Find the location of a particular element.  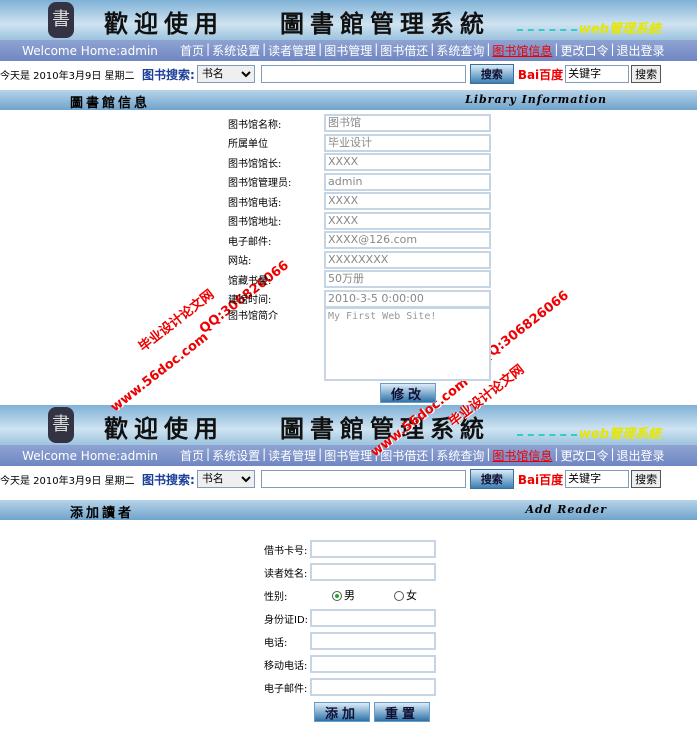

radio-male: 男 is located at coordinates (363, 595).